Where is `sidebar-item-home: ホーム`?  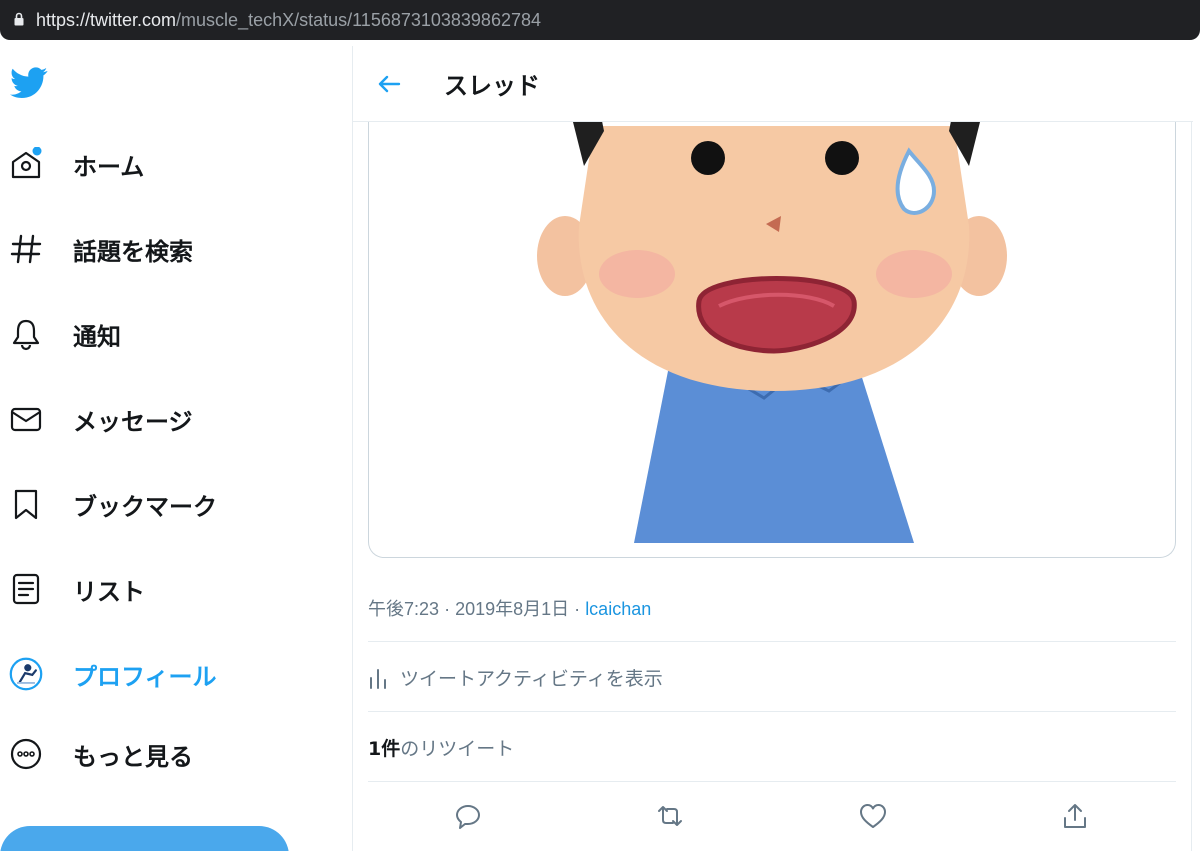 sidebar-item-home: ホーム is located at coordinates (150, 164).